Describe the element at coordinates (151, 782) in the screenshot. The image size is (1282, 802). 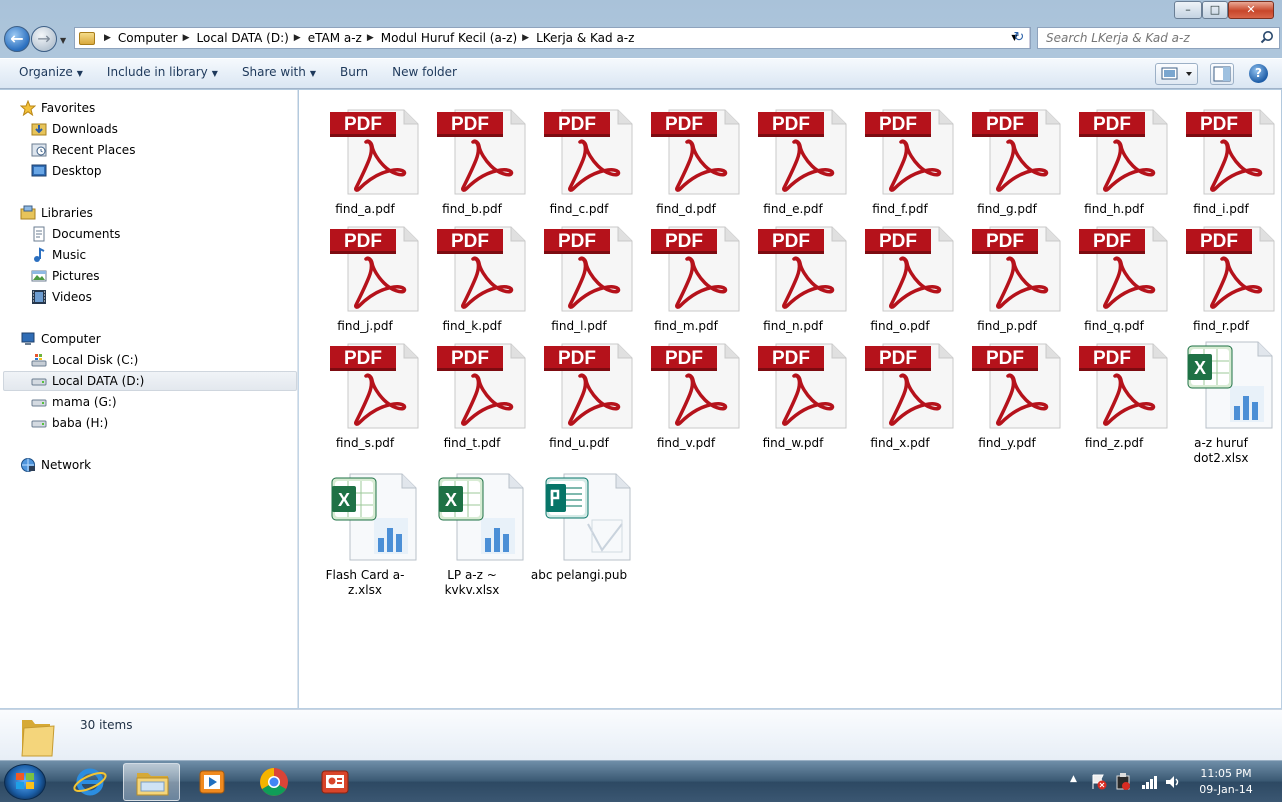
I see `taskbar-explorer` at that location.